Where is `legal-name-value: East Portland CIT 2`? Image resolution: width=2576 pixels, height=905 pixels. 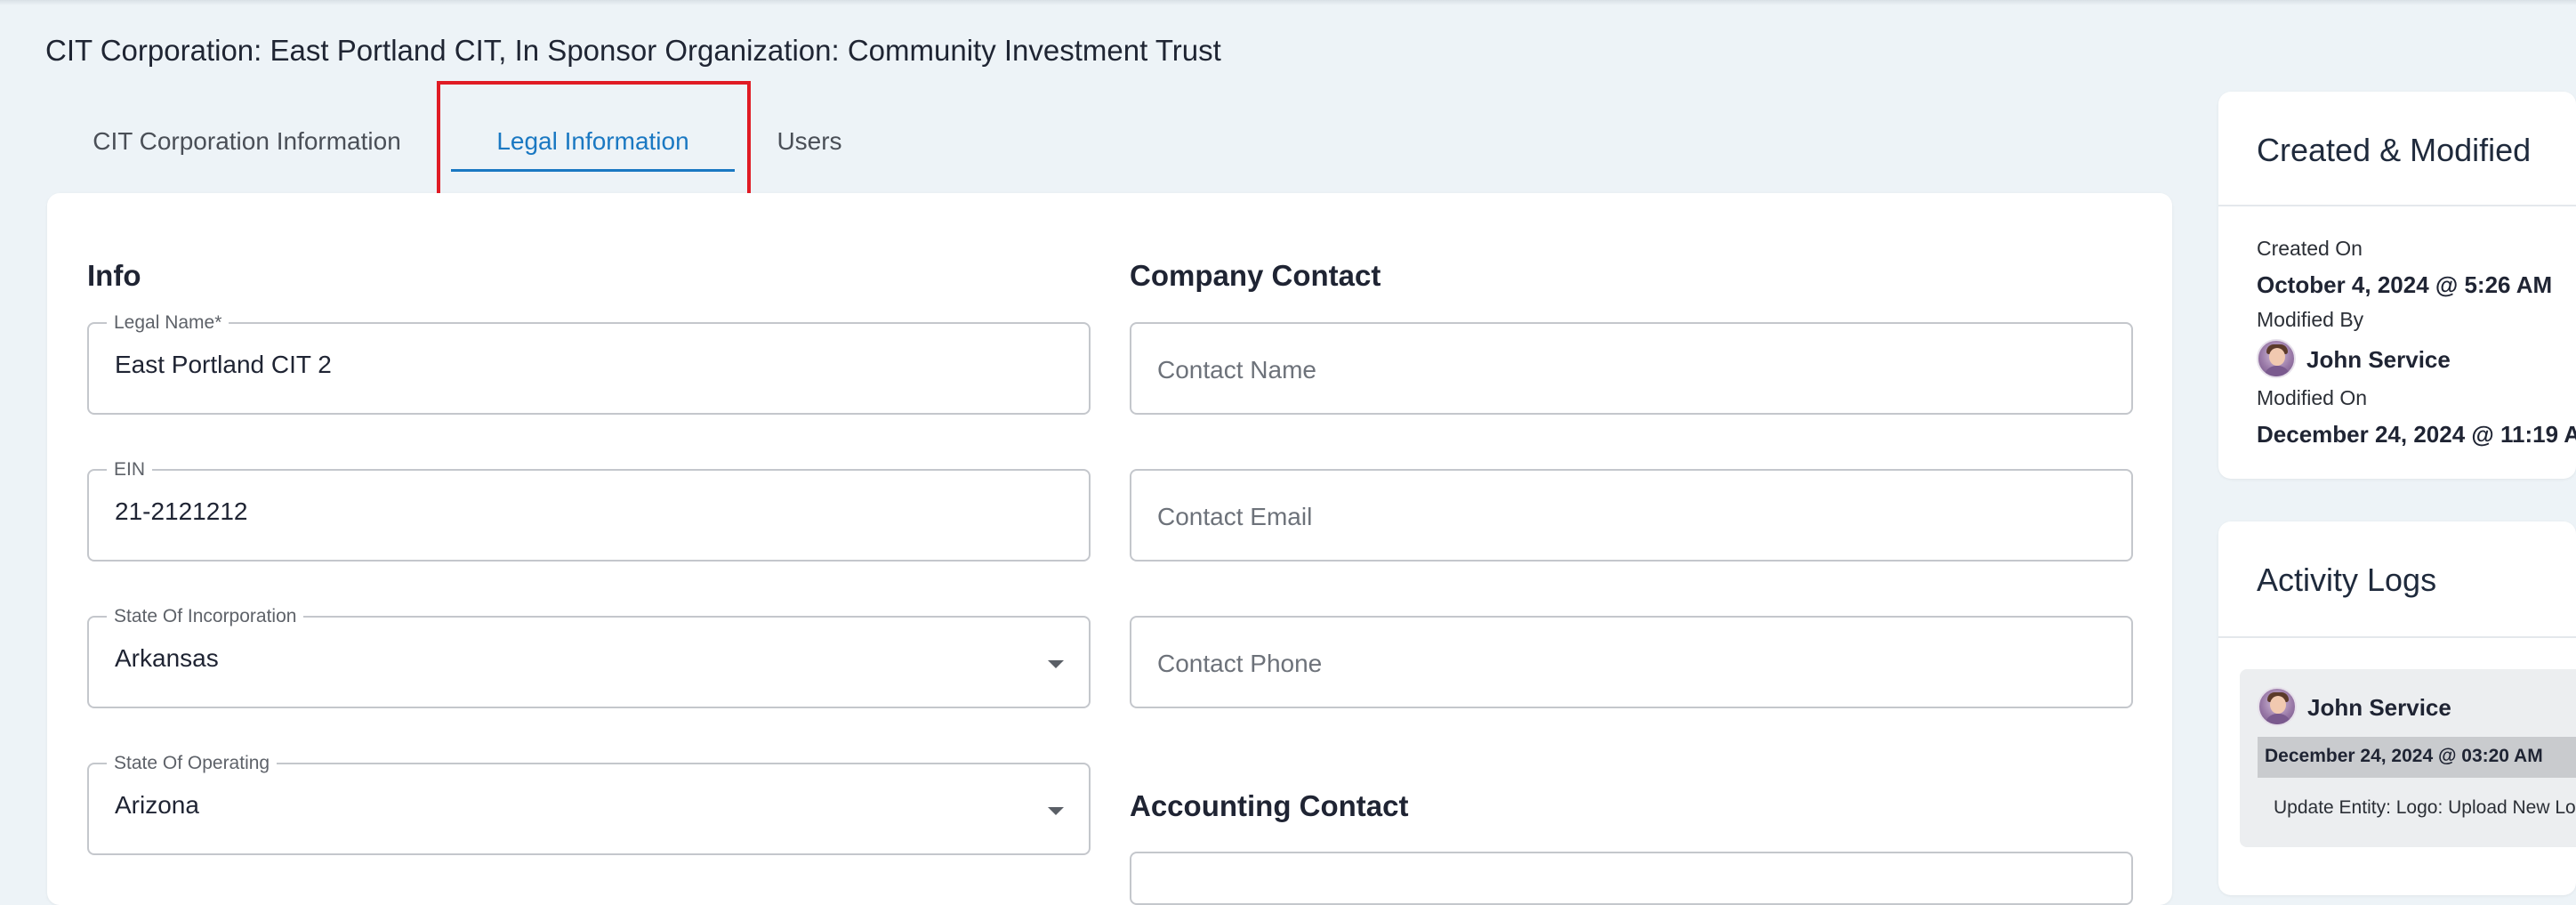 legal-name-value: East Portland CIT 2 is located at coordinates (223, 364).